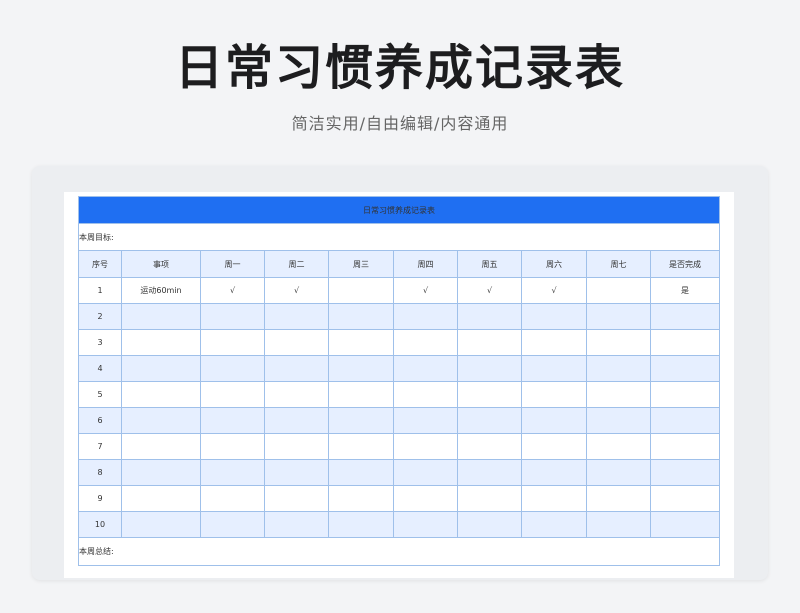 This screenshot has height=613, width=800. What do you see at coordinates (232, 264) in the screenshot?
I see `header-monday: 周一` at bounding box center [232, 264].